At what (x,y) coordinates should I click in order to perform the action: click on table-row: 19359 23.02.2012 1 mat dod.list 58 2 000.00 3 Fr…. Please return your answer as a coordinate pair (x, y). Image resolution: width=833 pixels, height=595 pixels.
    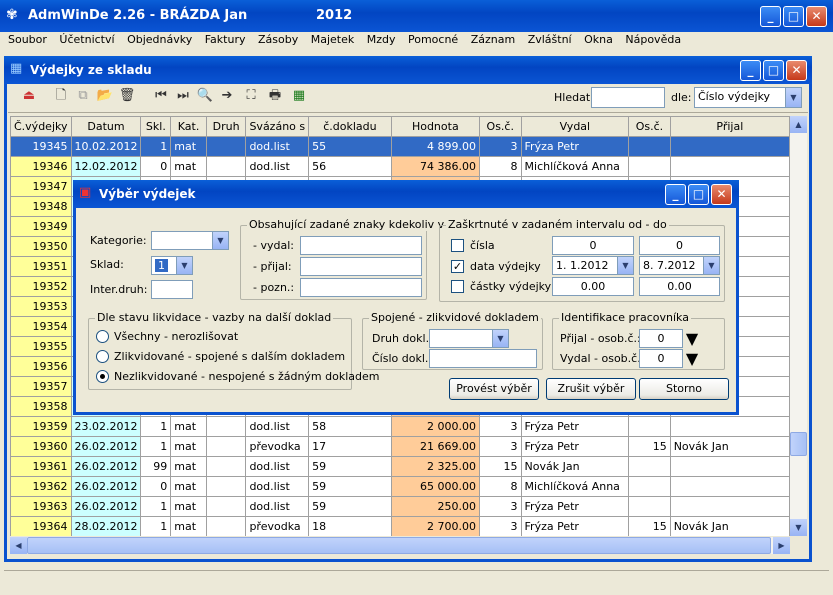
    Looking at the image, I should click on (400, 426).